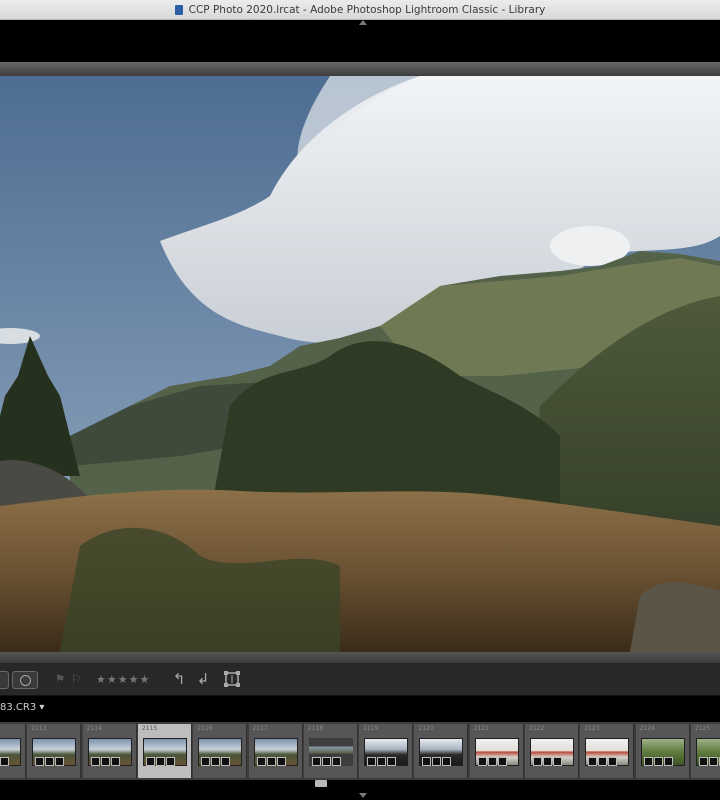 This screenshot has width=720, height=800. I want to click on filmstrip-cell: 2123, so click(607, 751).